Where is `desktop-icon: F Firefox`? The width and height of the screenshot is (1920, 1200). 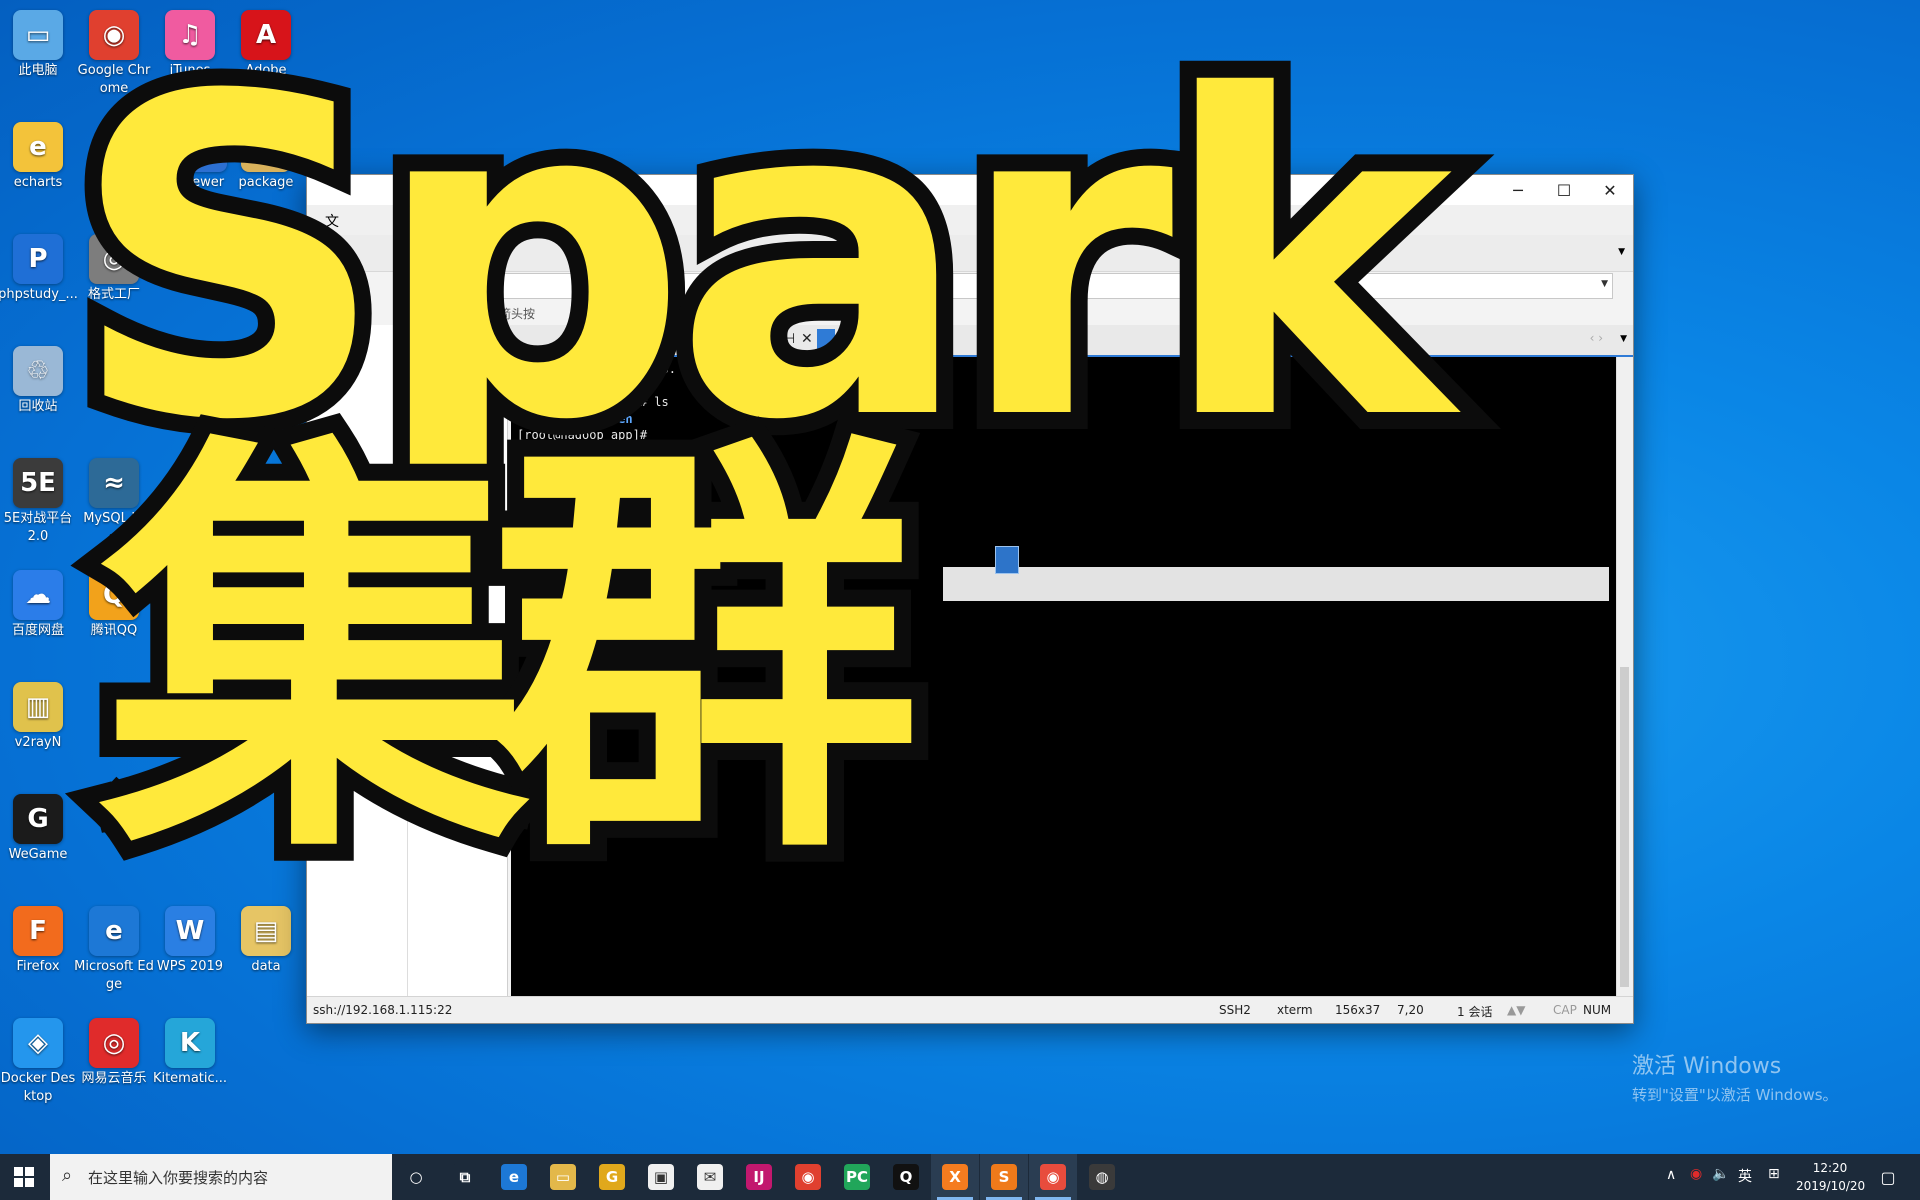
desktop-icon: F Firefox is located at coordinates (39, 941).